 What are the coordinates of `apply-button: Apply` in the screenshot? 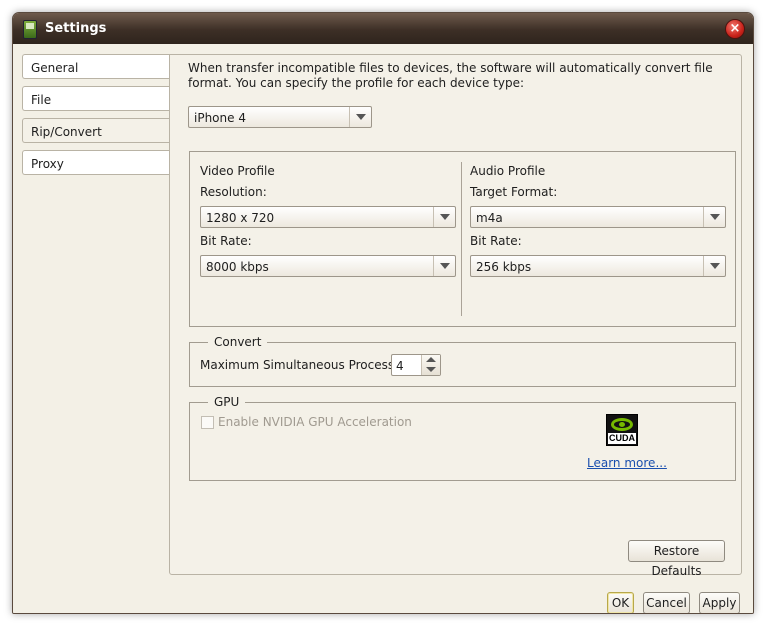 It's located at (719, 602).